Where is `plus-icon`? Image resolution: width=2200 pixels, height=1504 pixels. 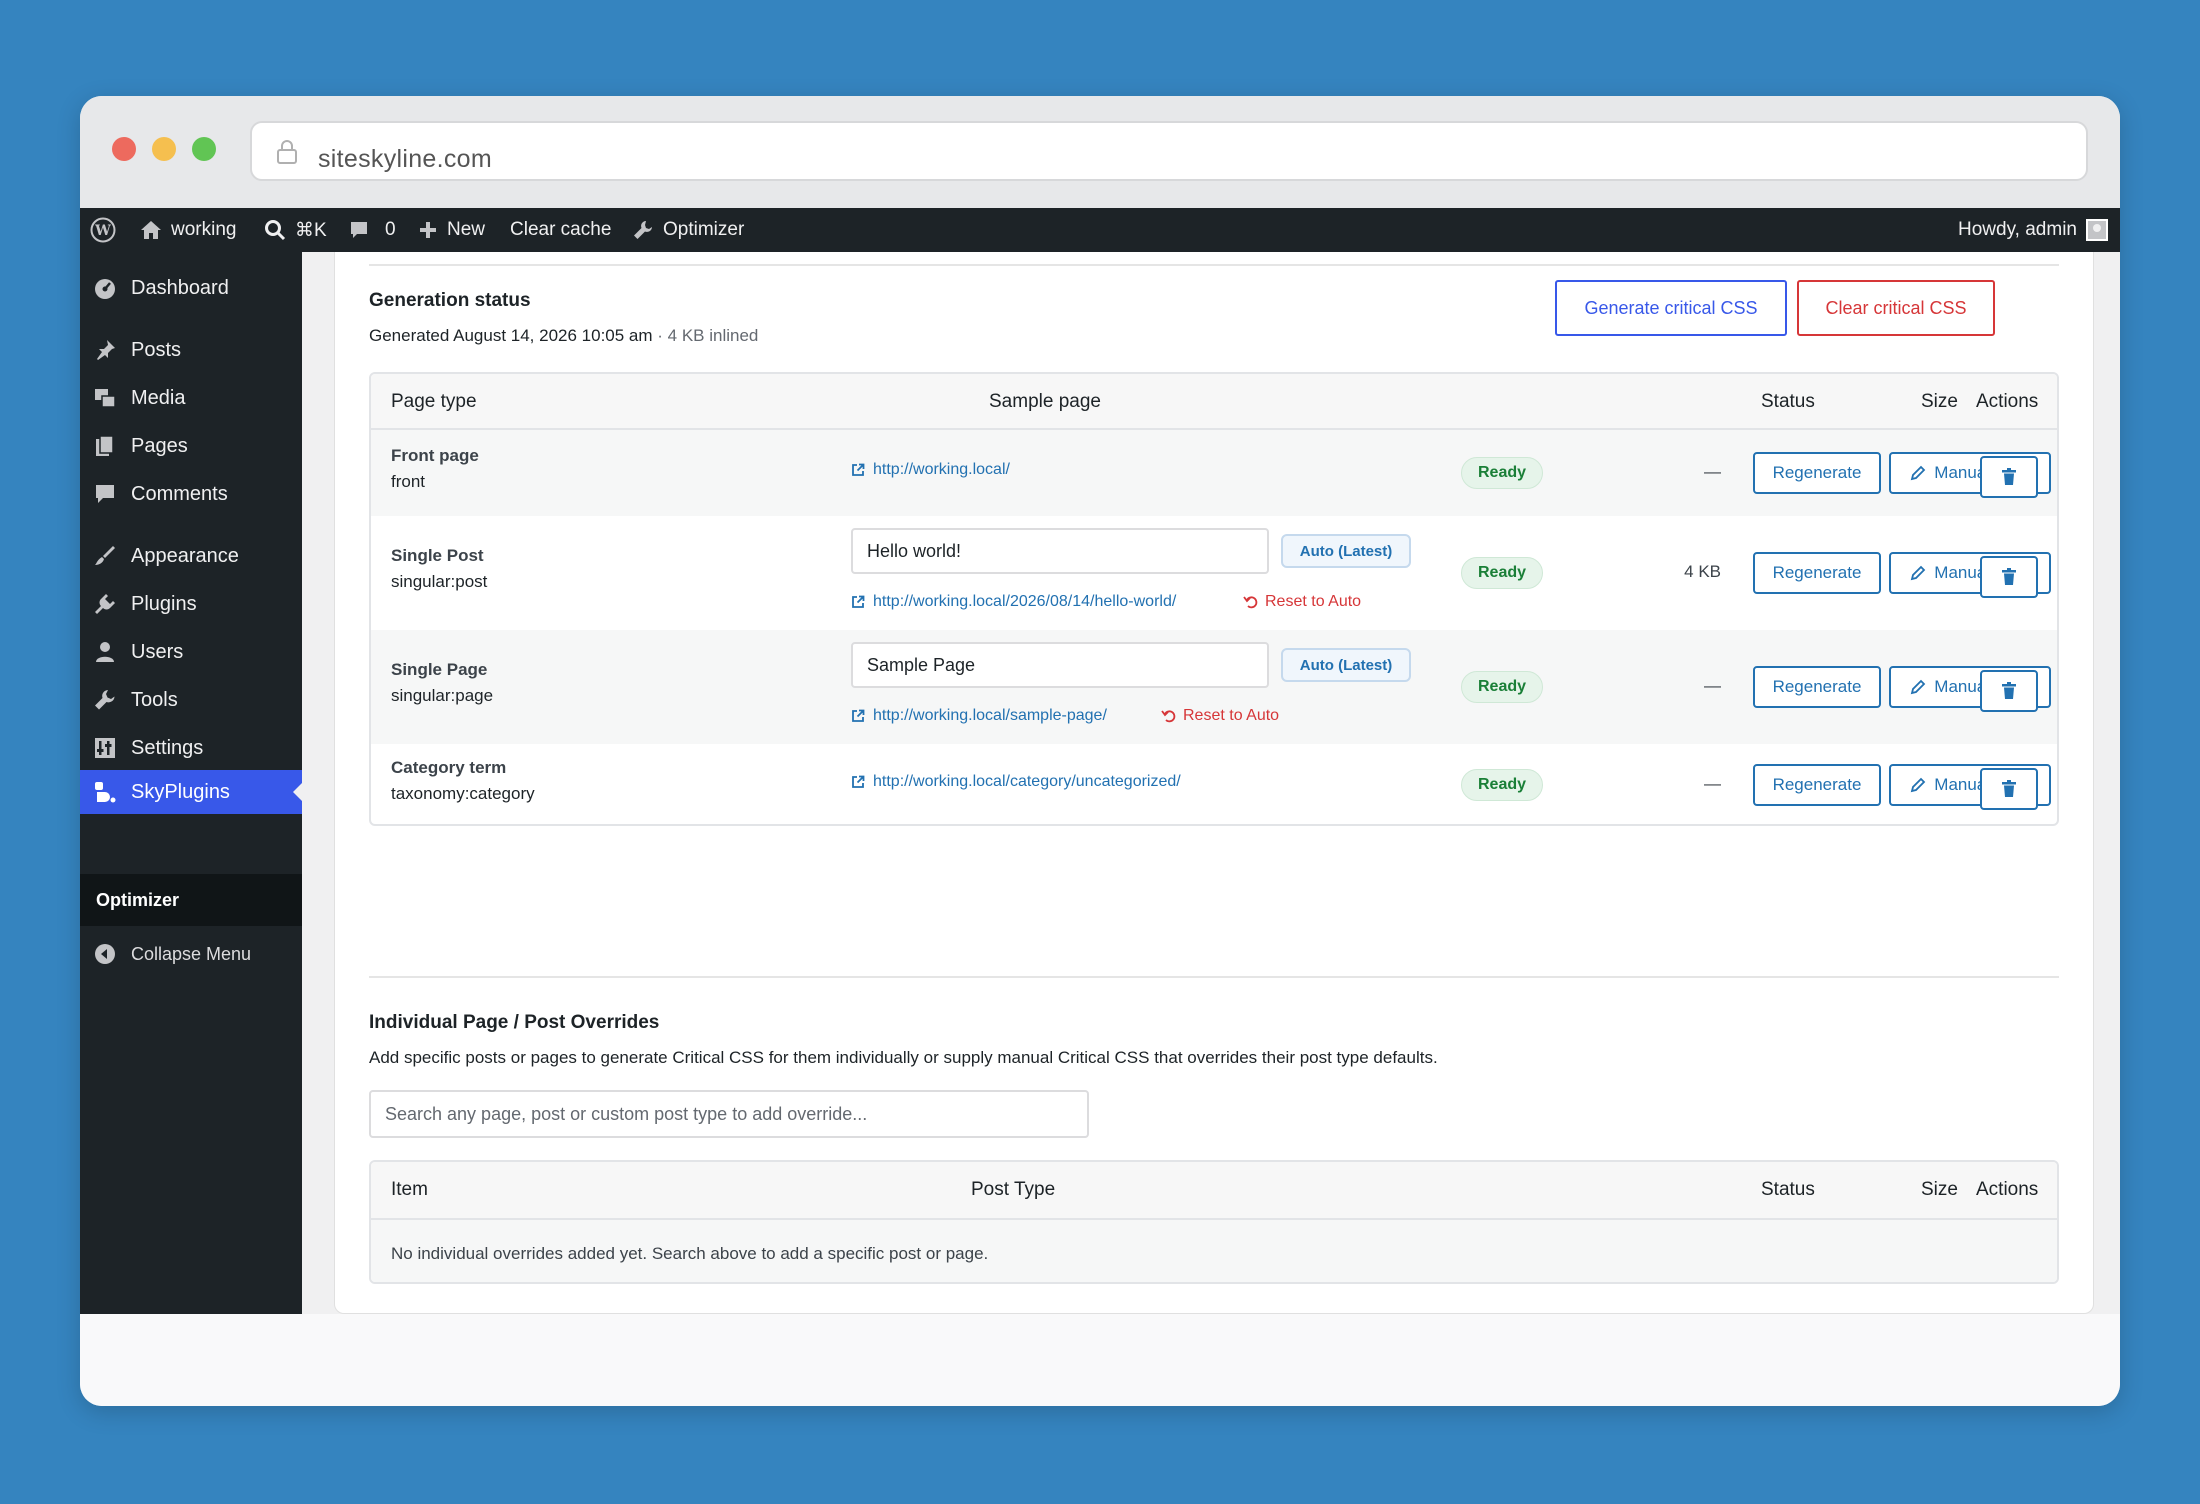 plus-icon is located at coordinates (428, 230).